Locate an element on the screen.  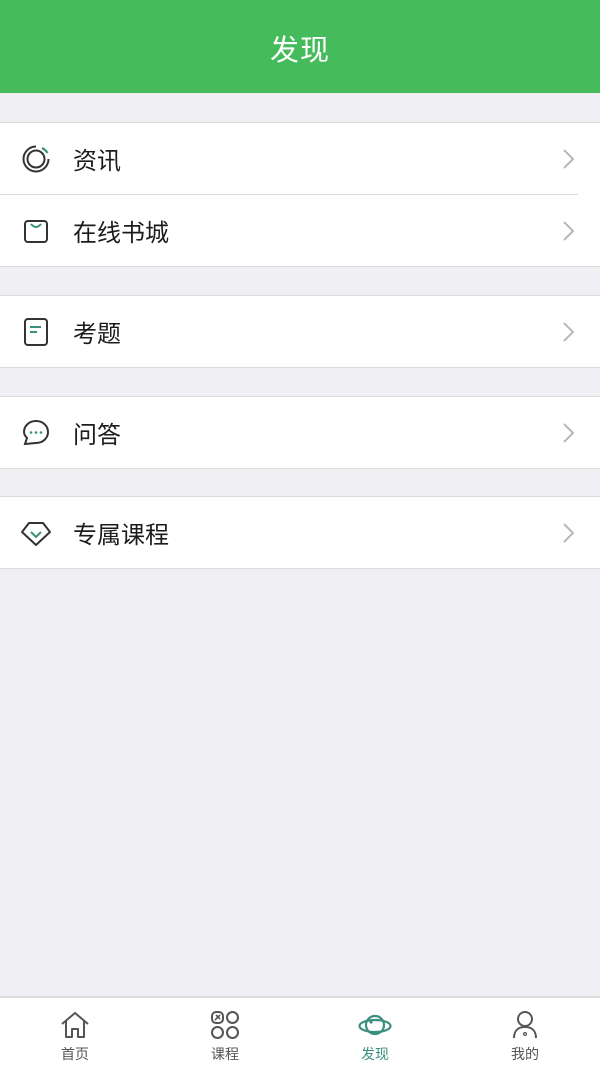
menu-item-news: 资讯 is located at coordinates (300, 158).